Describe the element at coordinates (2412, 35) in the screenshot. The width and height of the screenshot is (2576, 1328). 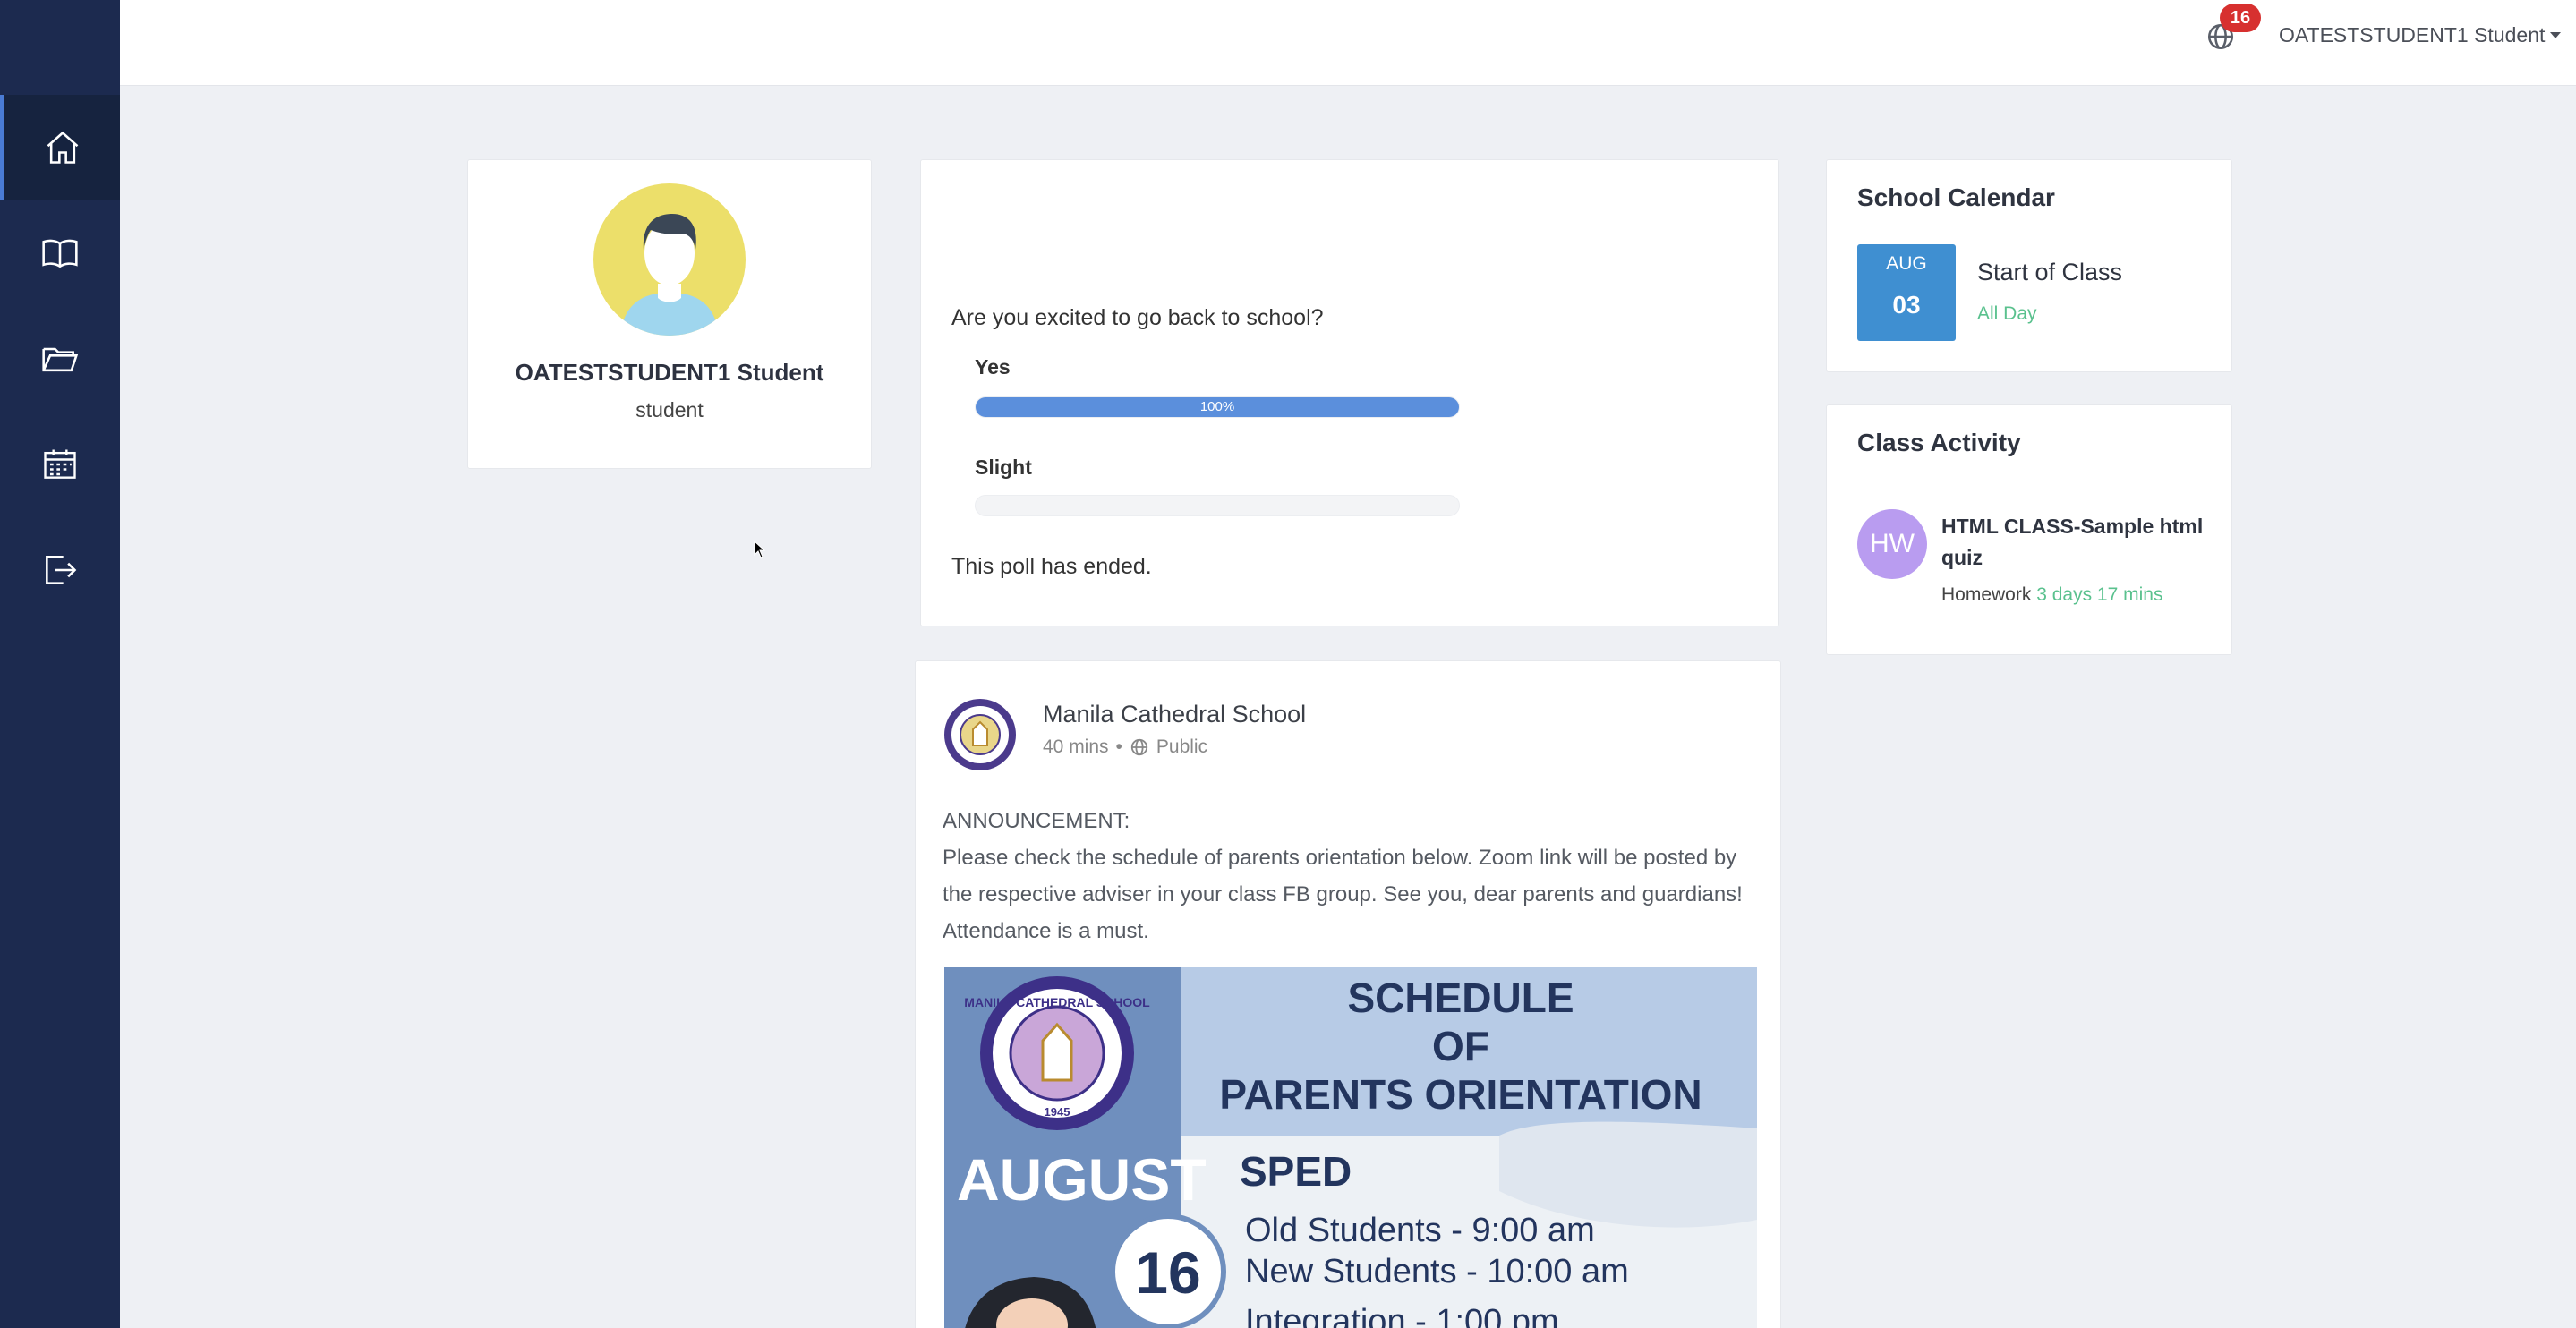
I see `user-menu-name: OATESTSTUDENT1 Student` at that location.